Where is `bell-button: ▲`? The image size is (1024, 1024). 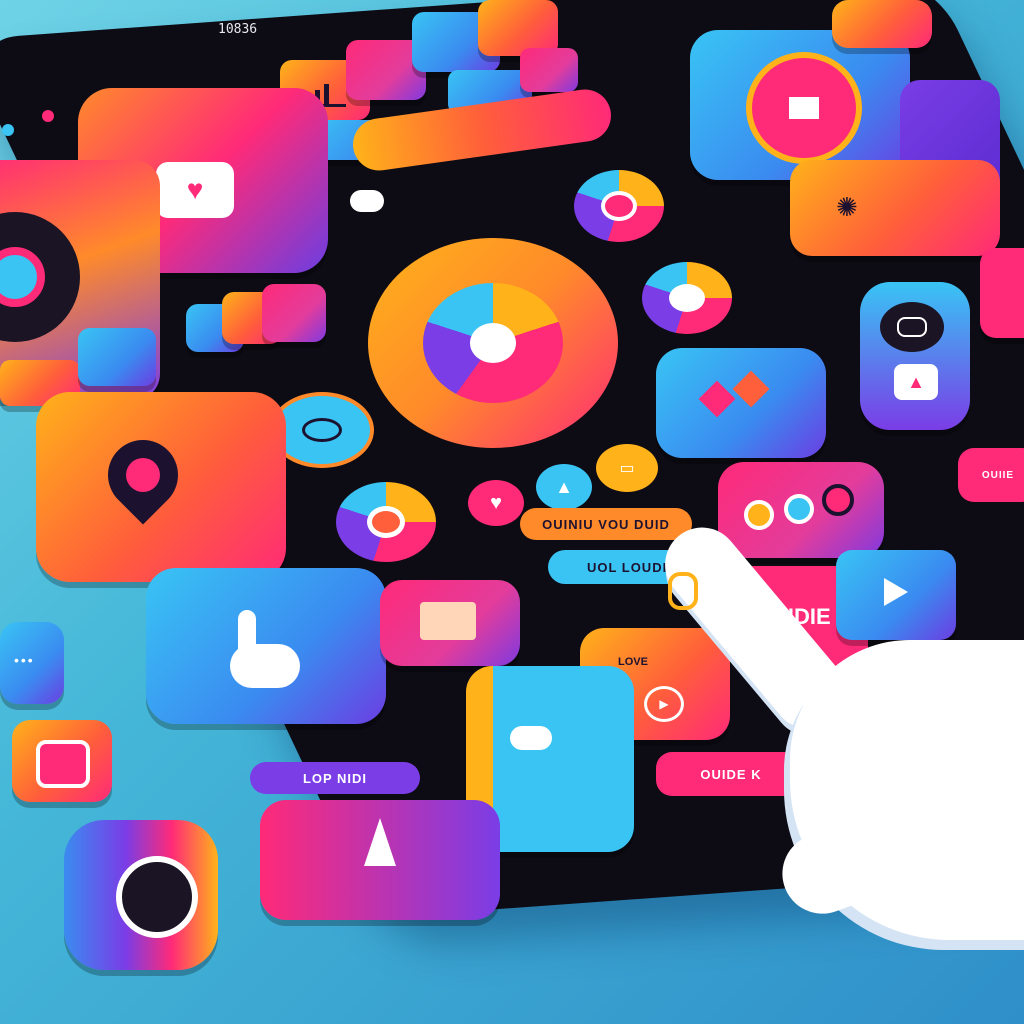
bell-button: ▲ is located at coordinates (564, 487).